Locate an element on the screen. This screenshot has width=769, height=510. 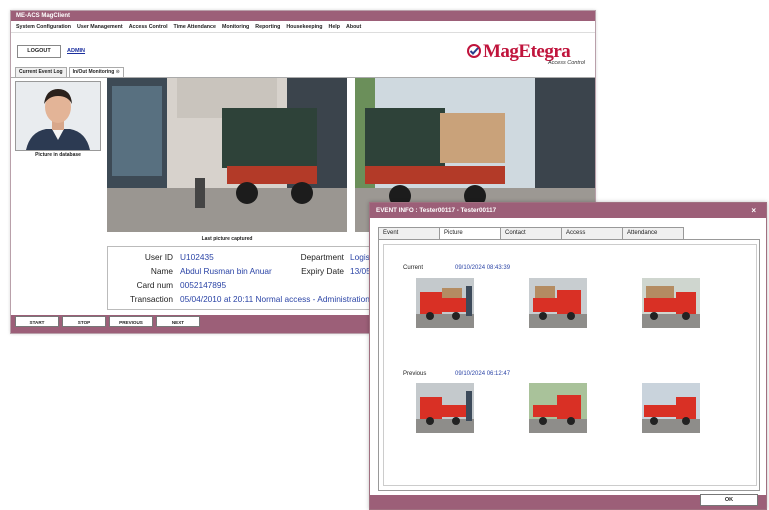
department-label: Department is located at coordinates (322, 257).